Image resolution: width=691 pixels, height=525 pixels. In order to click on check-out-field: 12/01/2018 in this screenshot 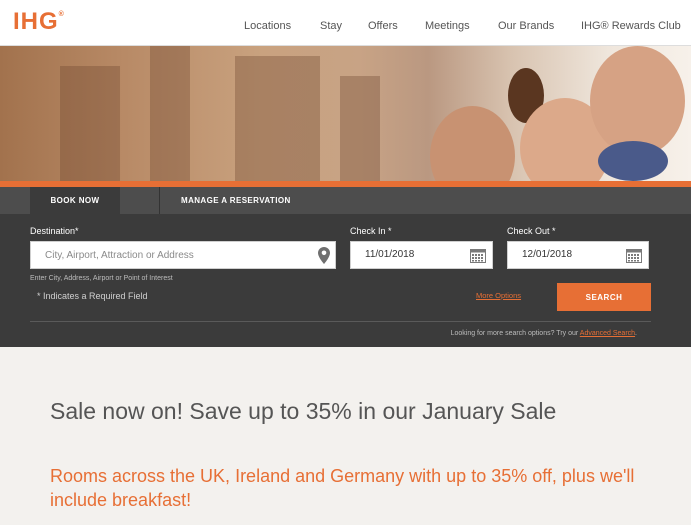, I will do `click(578, 255)`.